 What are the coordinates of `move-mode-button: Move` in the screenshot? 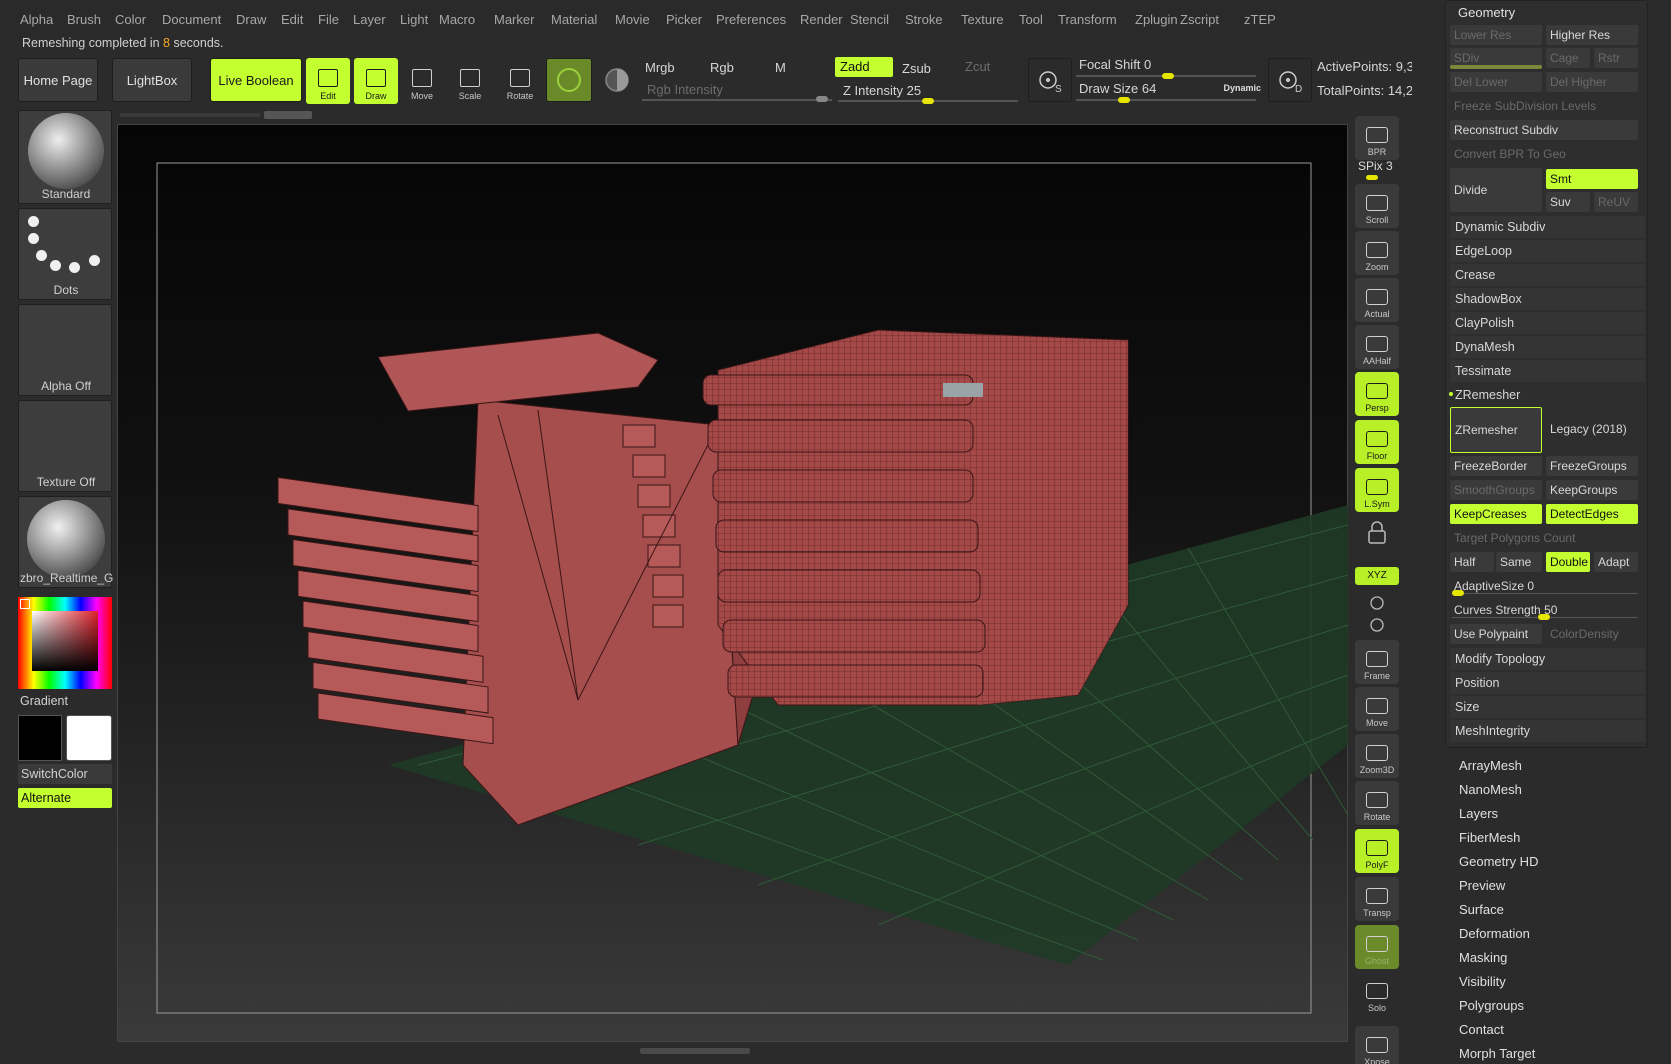 It's located at (422, 81).